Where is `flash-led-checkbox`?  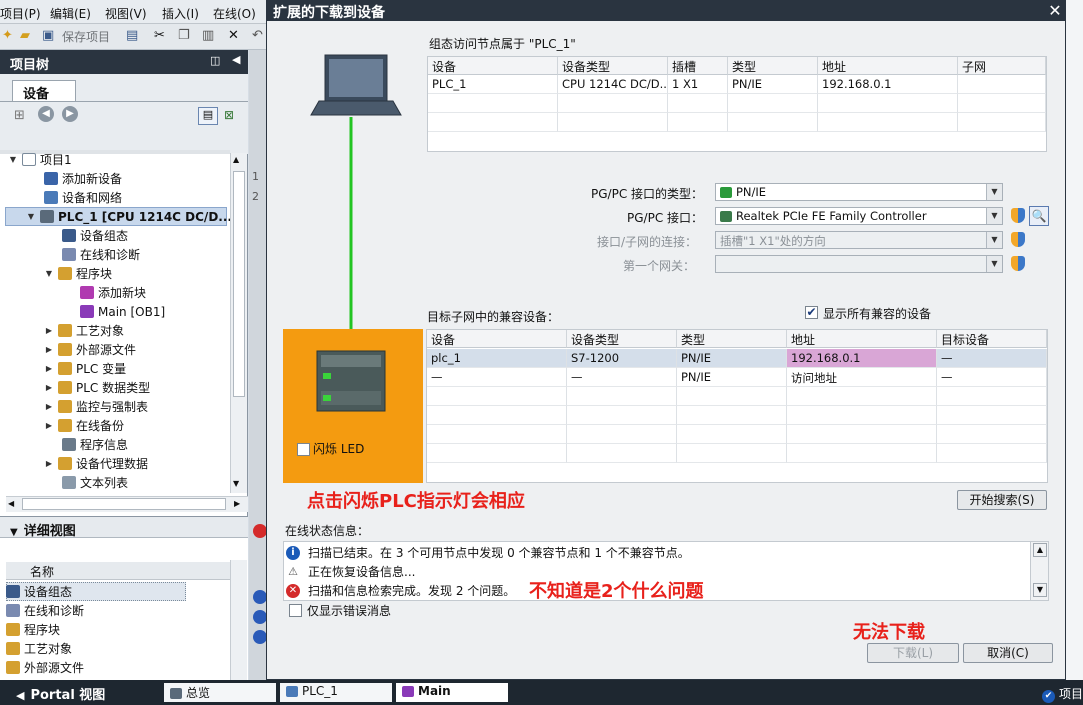
flash-led-checkbox is located at coordinates (303, 449).